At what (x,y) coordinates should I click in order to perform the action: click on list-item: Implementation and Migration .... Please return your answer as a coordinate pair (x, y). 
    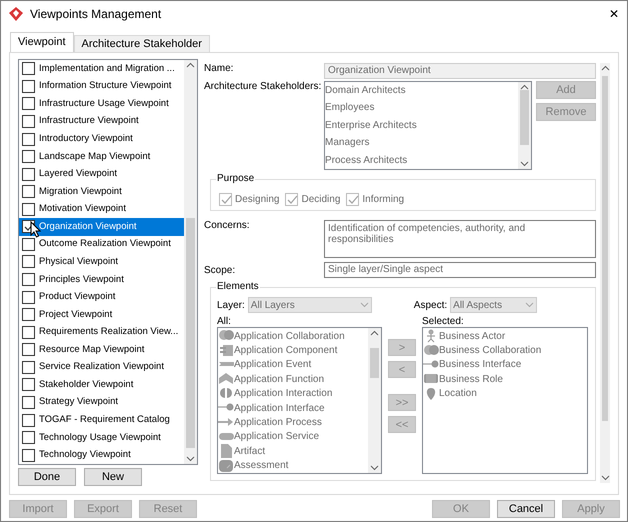
    Looking at the image, I should click on (107, 69).